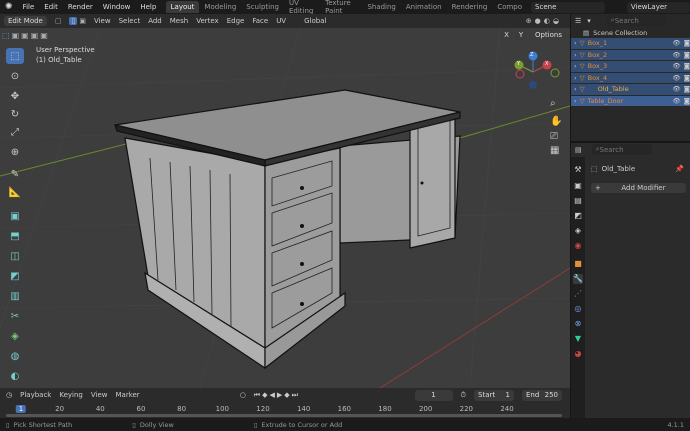 The height and width of the screenshot is (431, 690). I want to click on view-layer-selector: ViewLayer, so click(658, 7).